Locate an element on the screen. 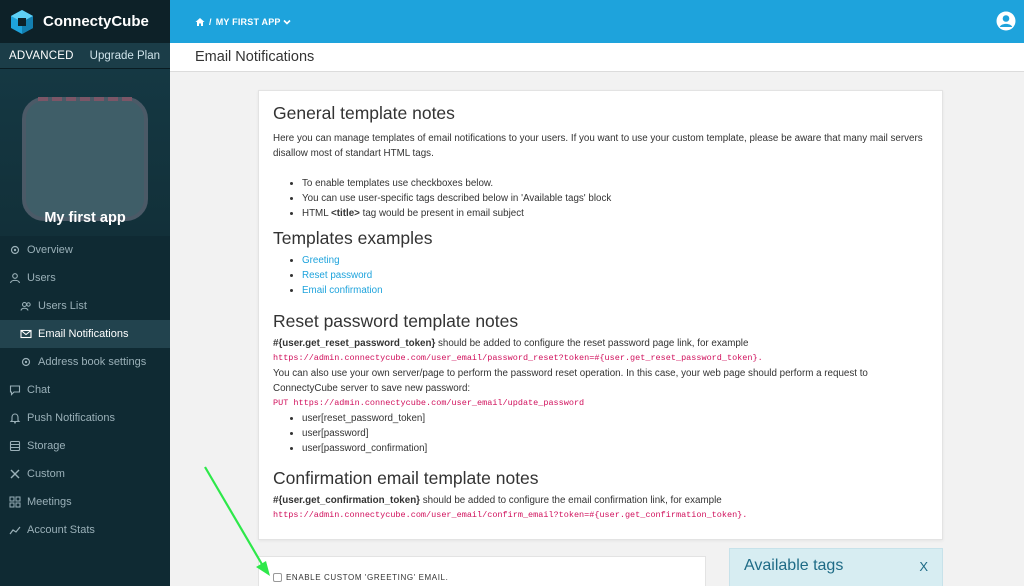 The image size is (1024, 586). sidebar-item-label: Email Notifications is located at coordinates (83, 334).